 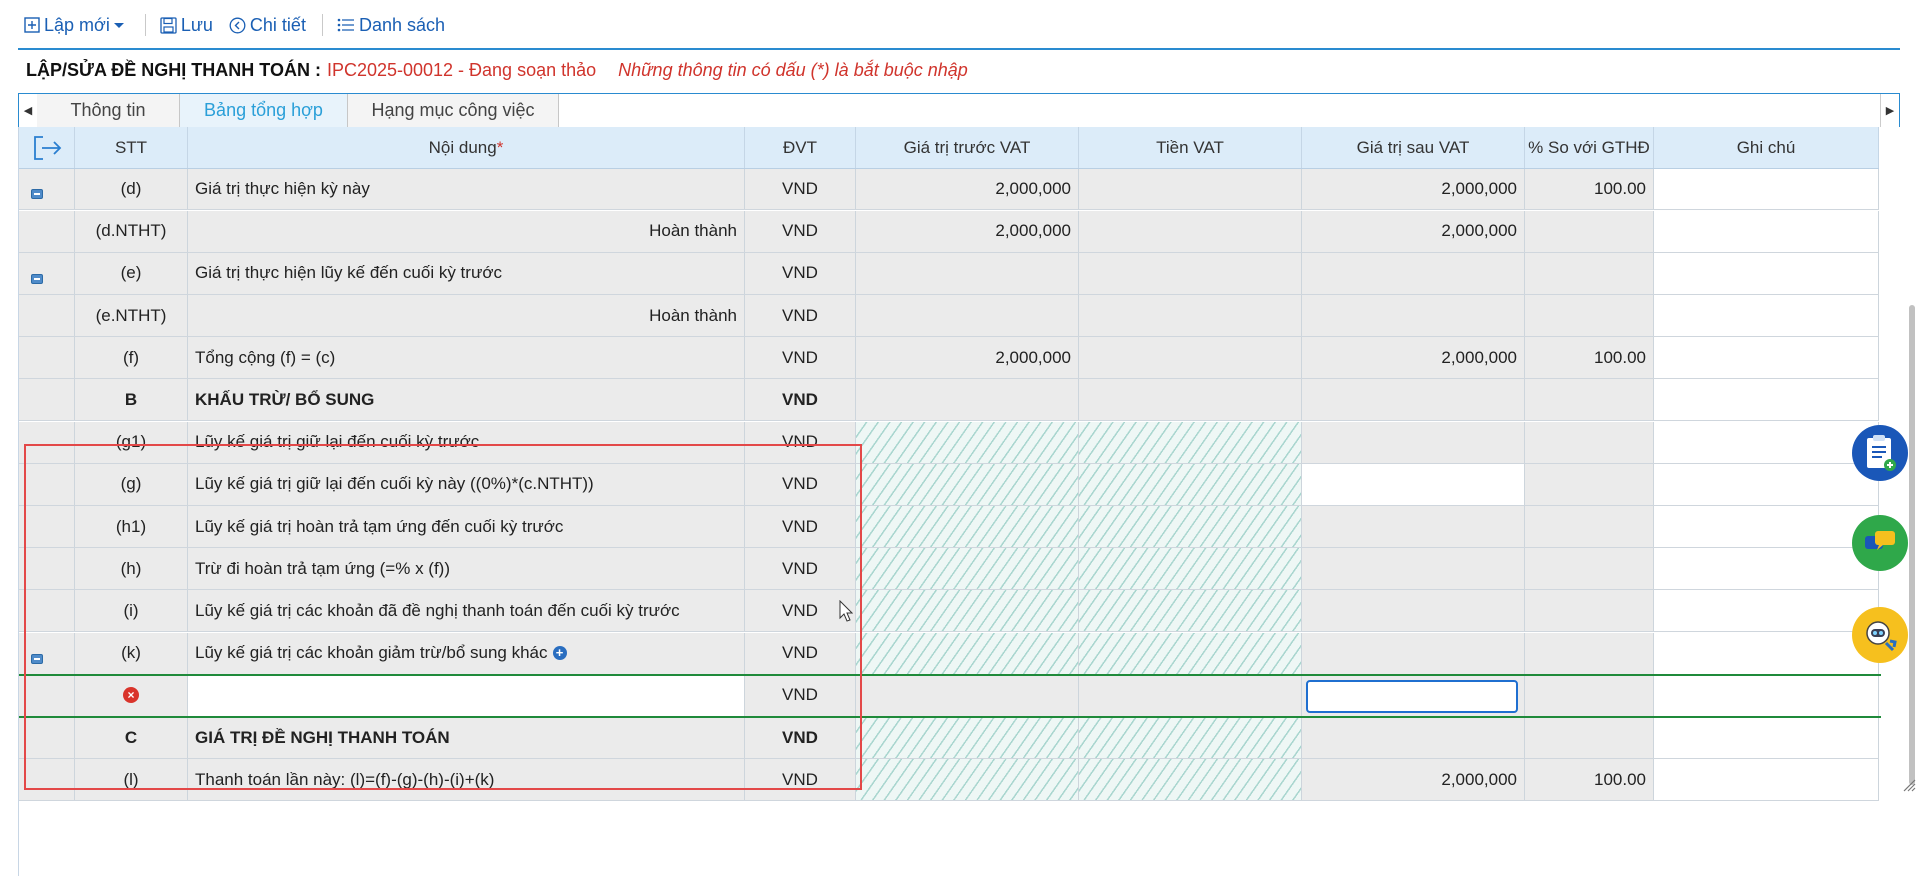 I want to click on new-button: Lập mới, so click(x=76, y=25).